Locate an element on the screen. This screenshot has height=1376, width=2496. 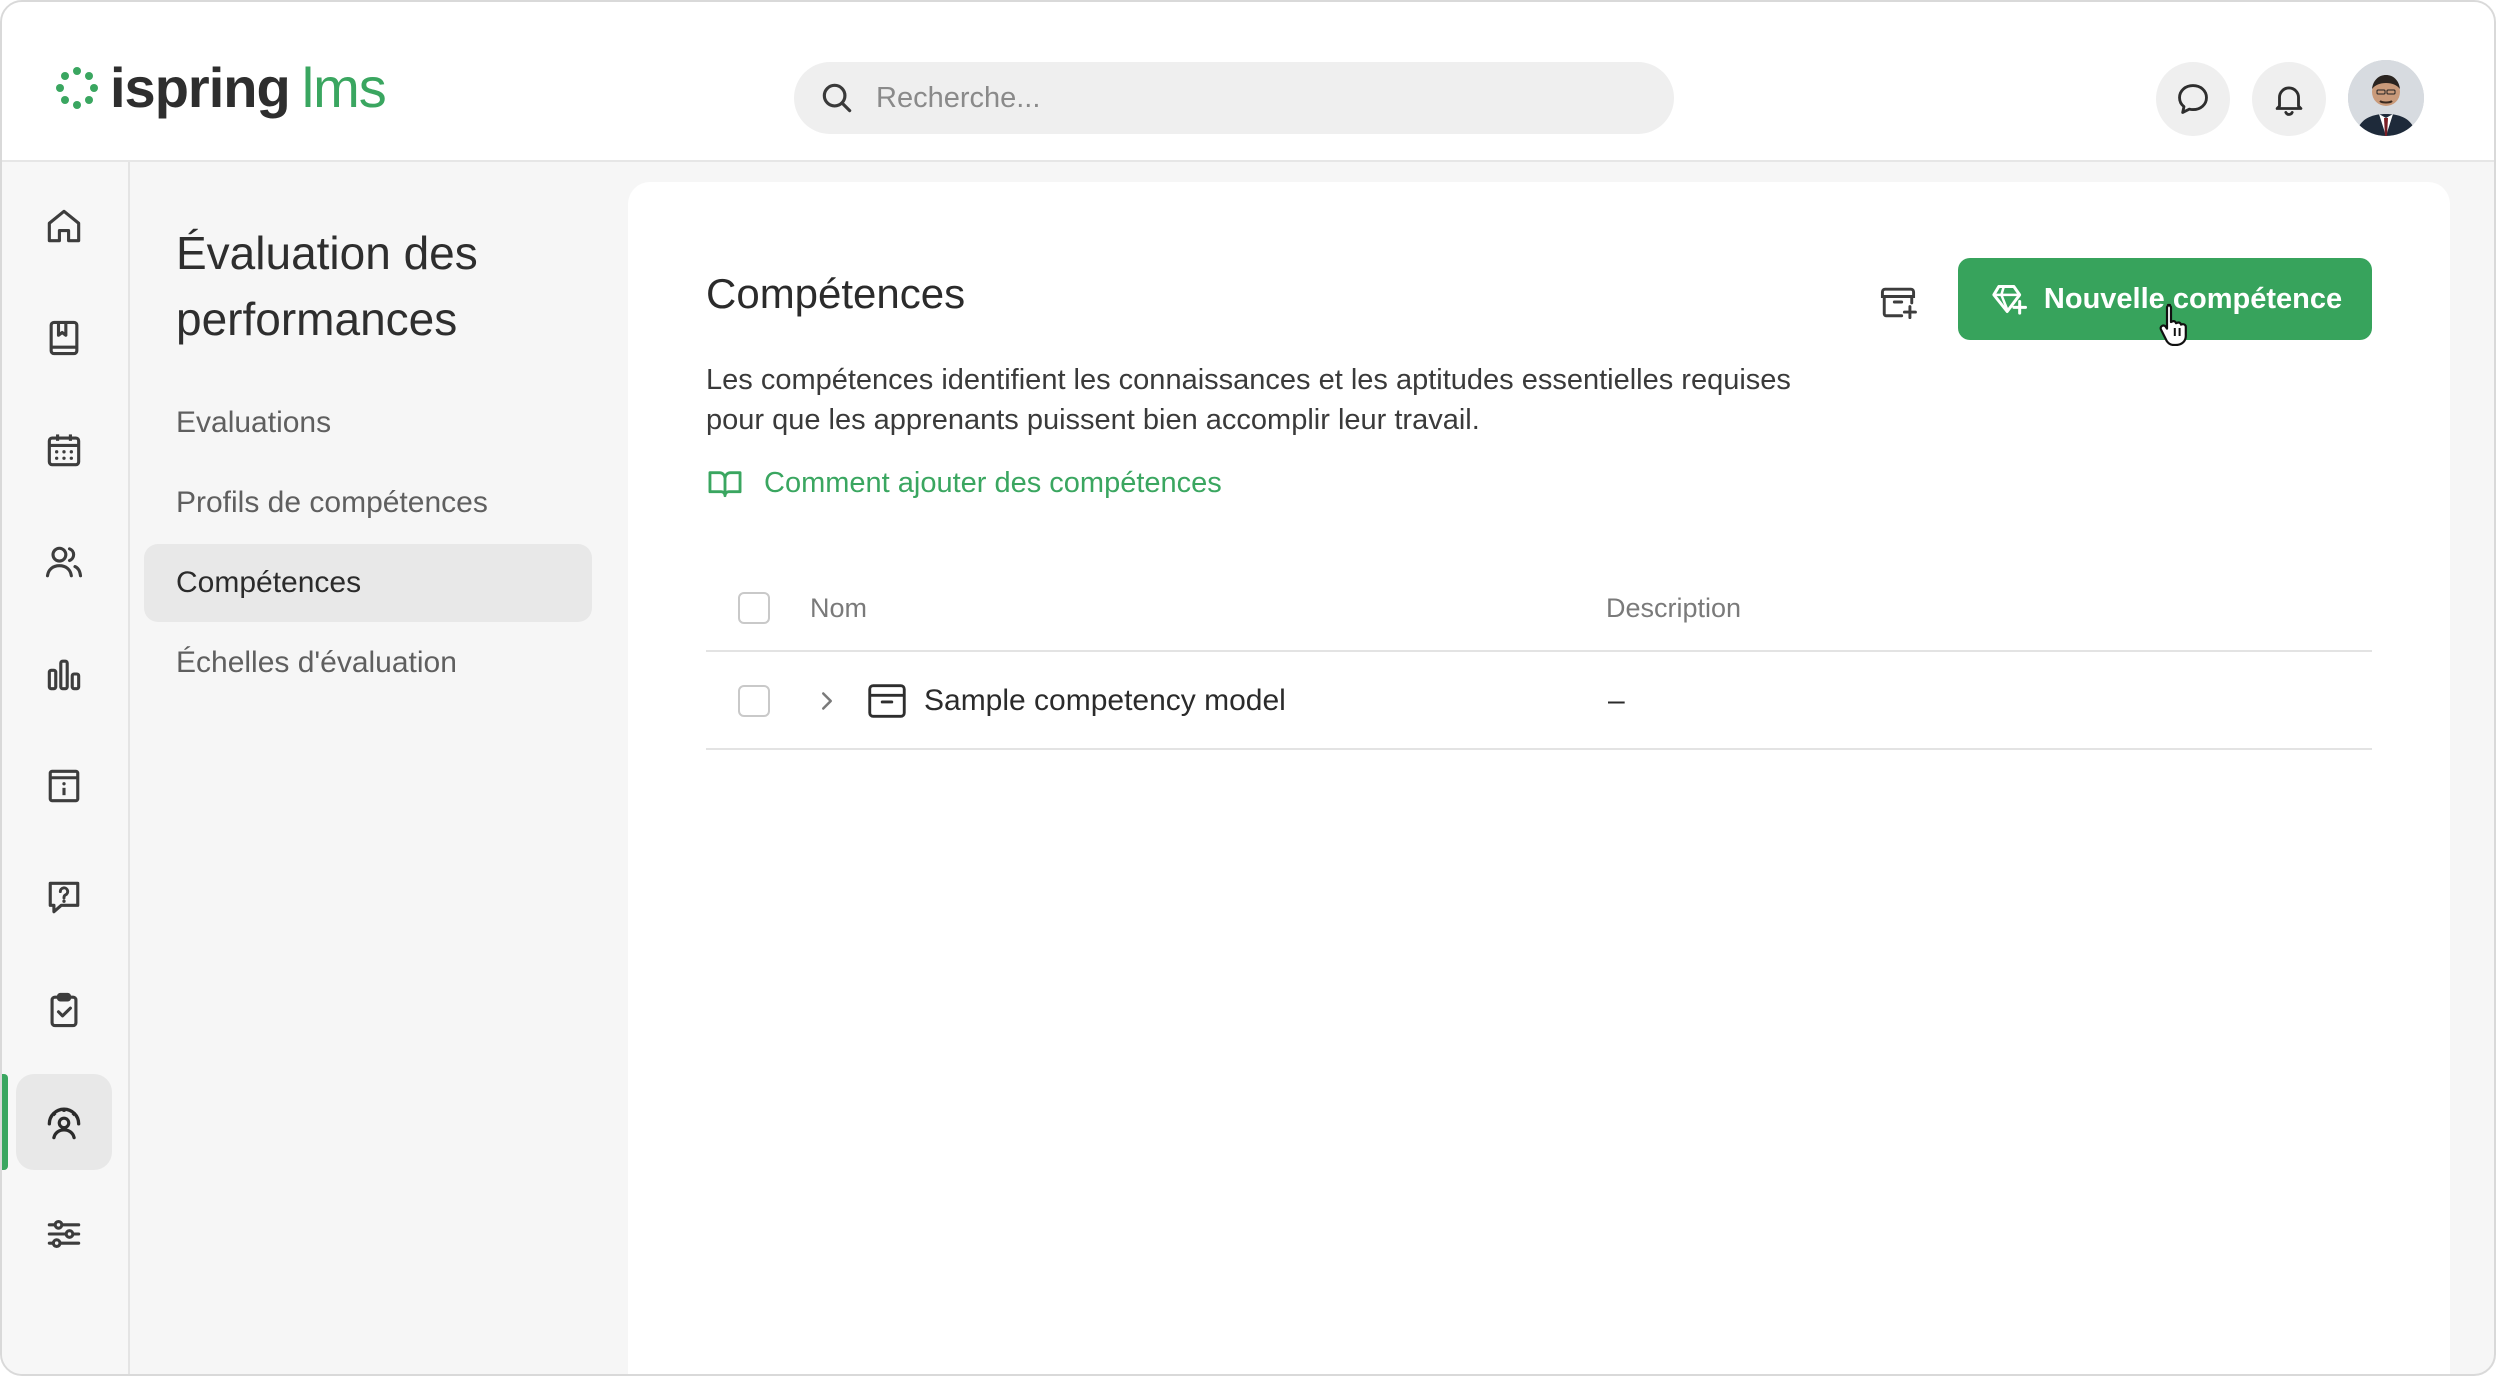
question-icon is located at coordinates (64, 897).